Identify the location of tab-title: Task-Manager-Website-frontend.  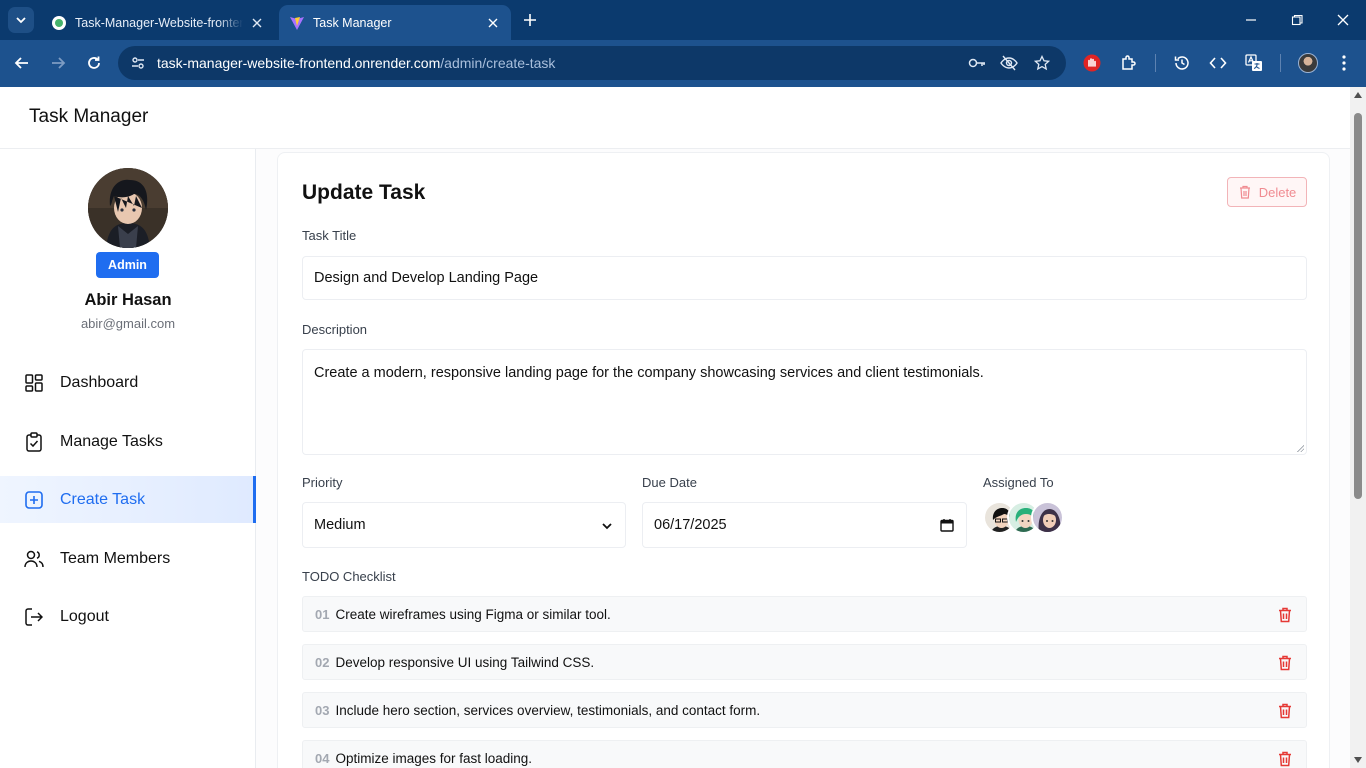
(159, 22).